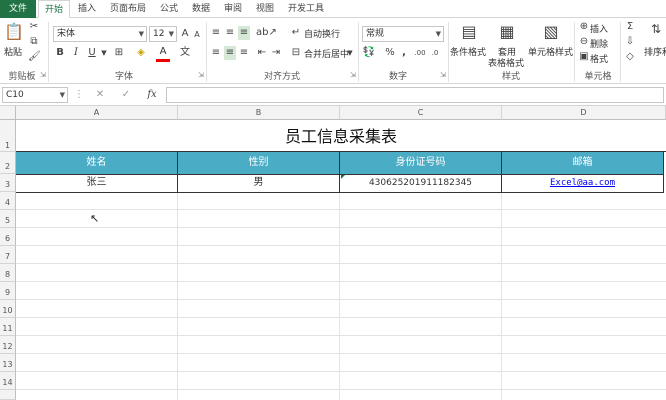 The height and width of the screenshot is (400, 666). What do you see at coordinates (506, 62) in the screenshot?
I see `format-as-table-button: 表格格式` at bounding box center [506, 62].